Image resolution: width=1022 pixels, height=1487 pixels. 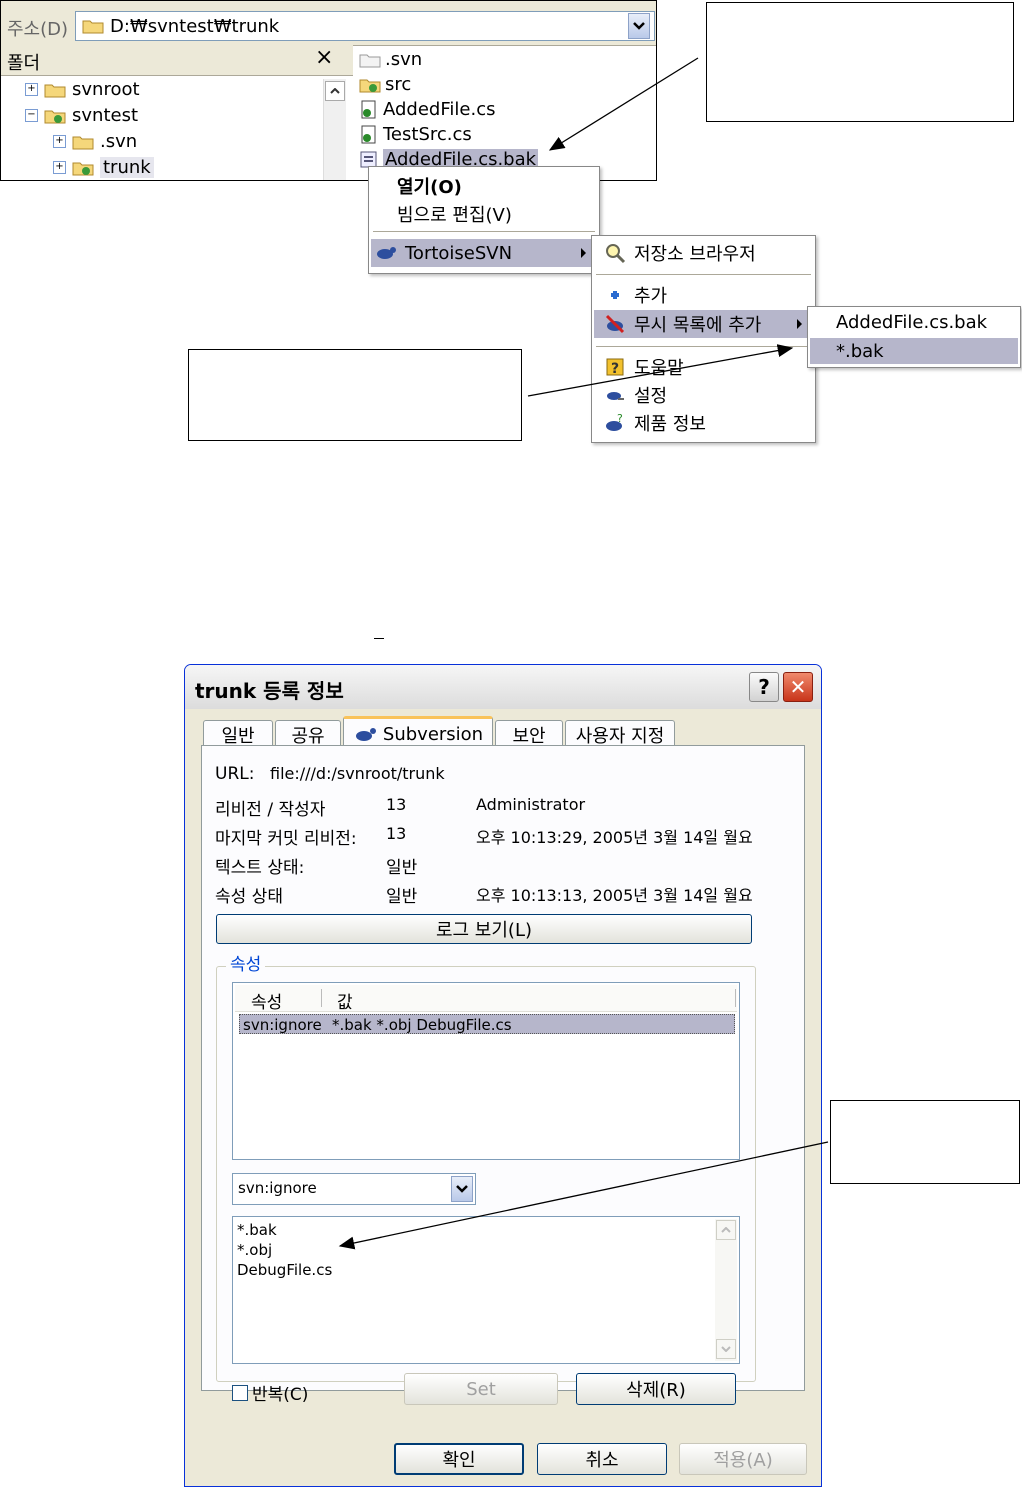 What do you see at coordinates (660, 370) in the screenshot?
I see `arrow-to-bak-pattern` at bounding box center [660, 370].